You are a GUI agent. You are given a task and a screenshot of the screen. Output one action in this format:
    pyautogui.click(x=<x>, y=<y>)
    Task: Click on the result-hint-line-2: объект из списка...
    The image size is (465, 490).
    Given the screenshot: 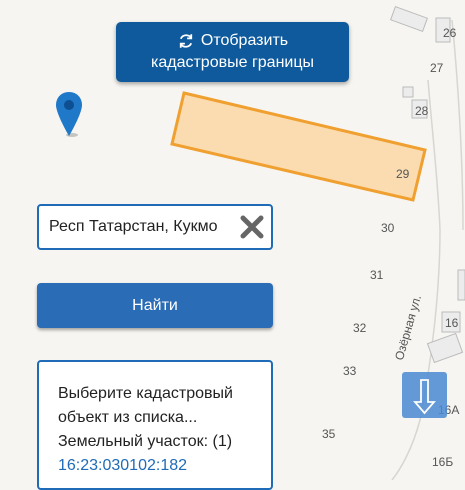 What is the action you would take?
    pyautogui.click(x=128, y=417)
    